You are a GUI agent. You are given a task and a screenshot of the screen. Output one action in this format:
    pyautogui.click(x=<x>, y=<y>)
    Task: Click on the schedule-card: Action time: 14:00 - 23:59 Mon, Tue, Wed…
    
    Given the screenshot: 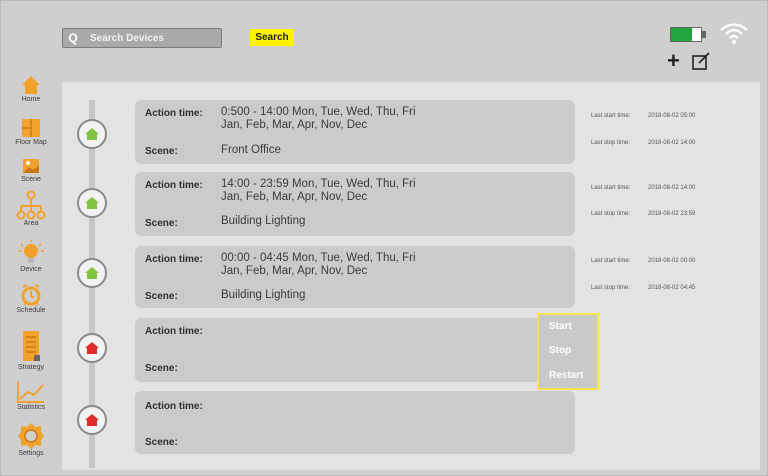 What is the action you would take?
    pyautogui.click(x=355, y=204)
    